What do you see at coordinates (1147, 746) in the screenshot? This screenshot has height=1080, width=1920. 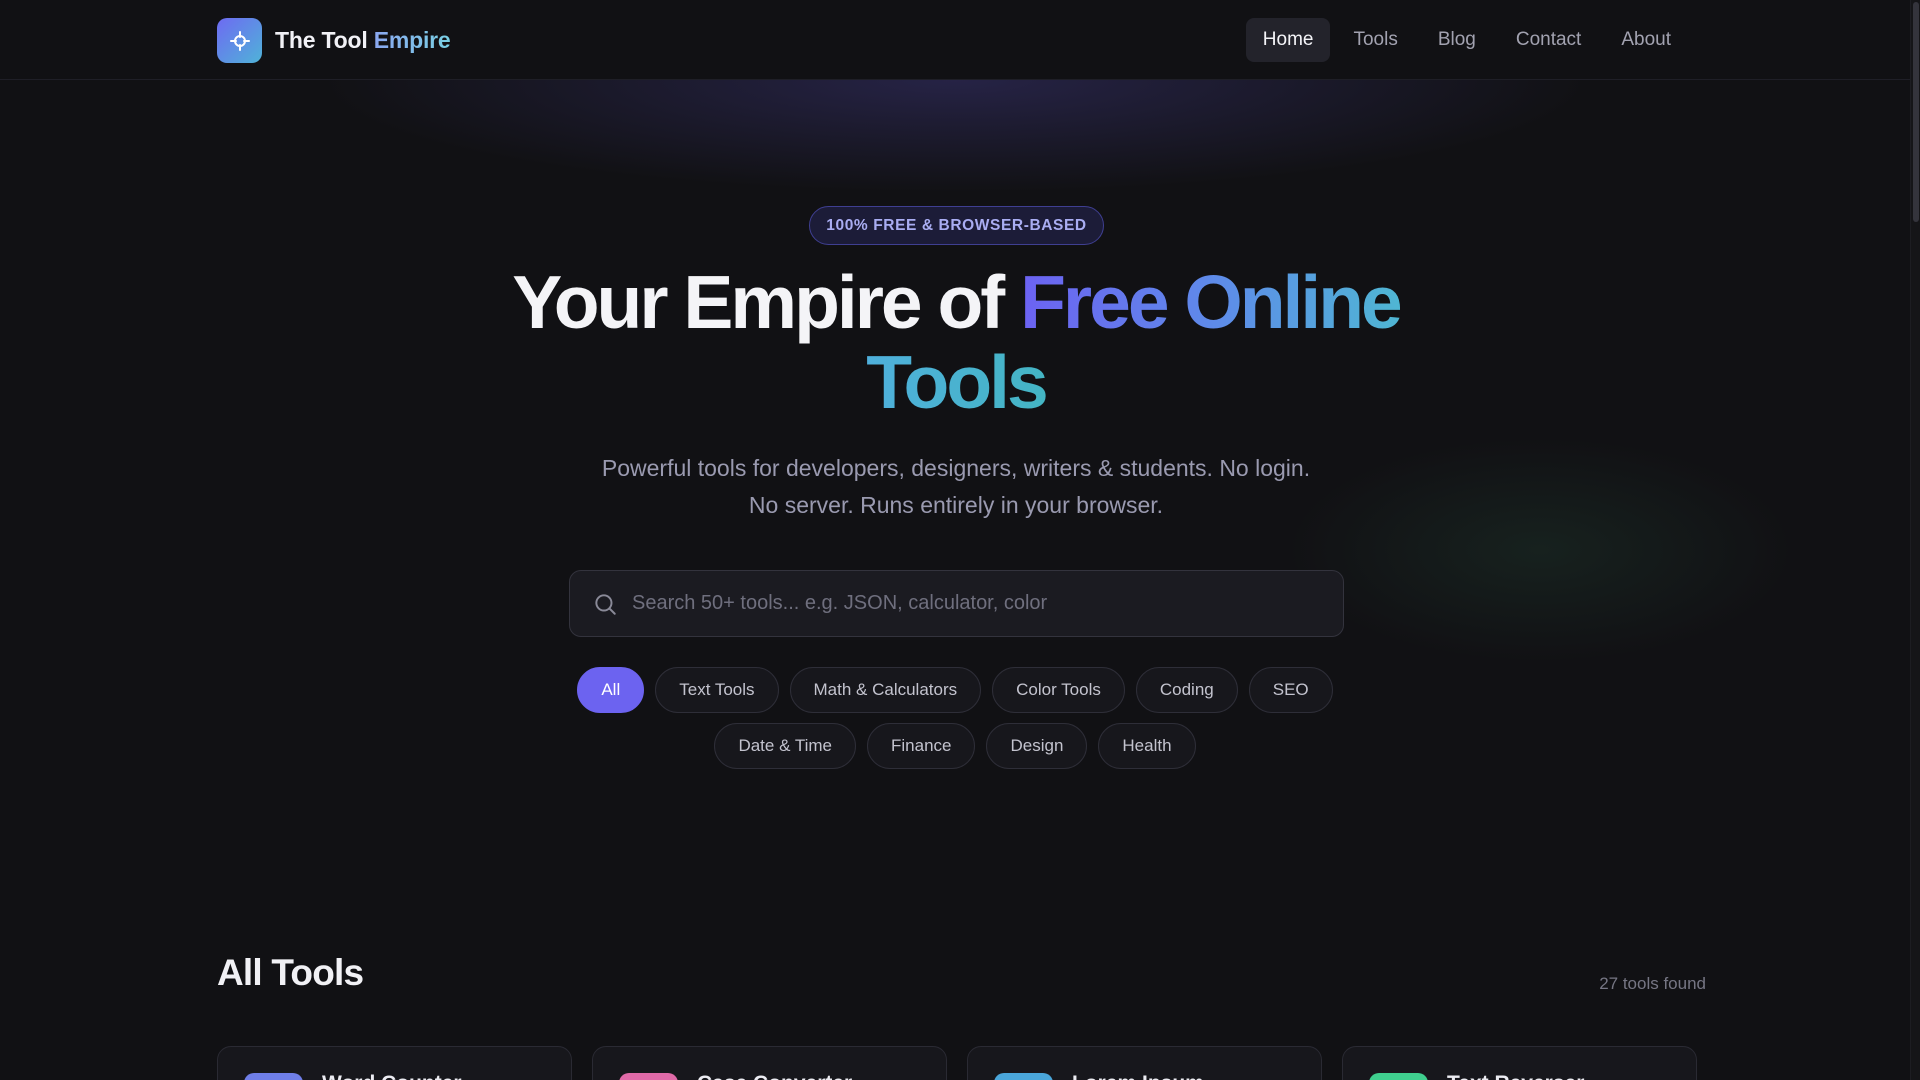 I see `category-chip-health: Health` at bounding box center [1147, 746].